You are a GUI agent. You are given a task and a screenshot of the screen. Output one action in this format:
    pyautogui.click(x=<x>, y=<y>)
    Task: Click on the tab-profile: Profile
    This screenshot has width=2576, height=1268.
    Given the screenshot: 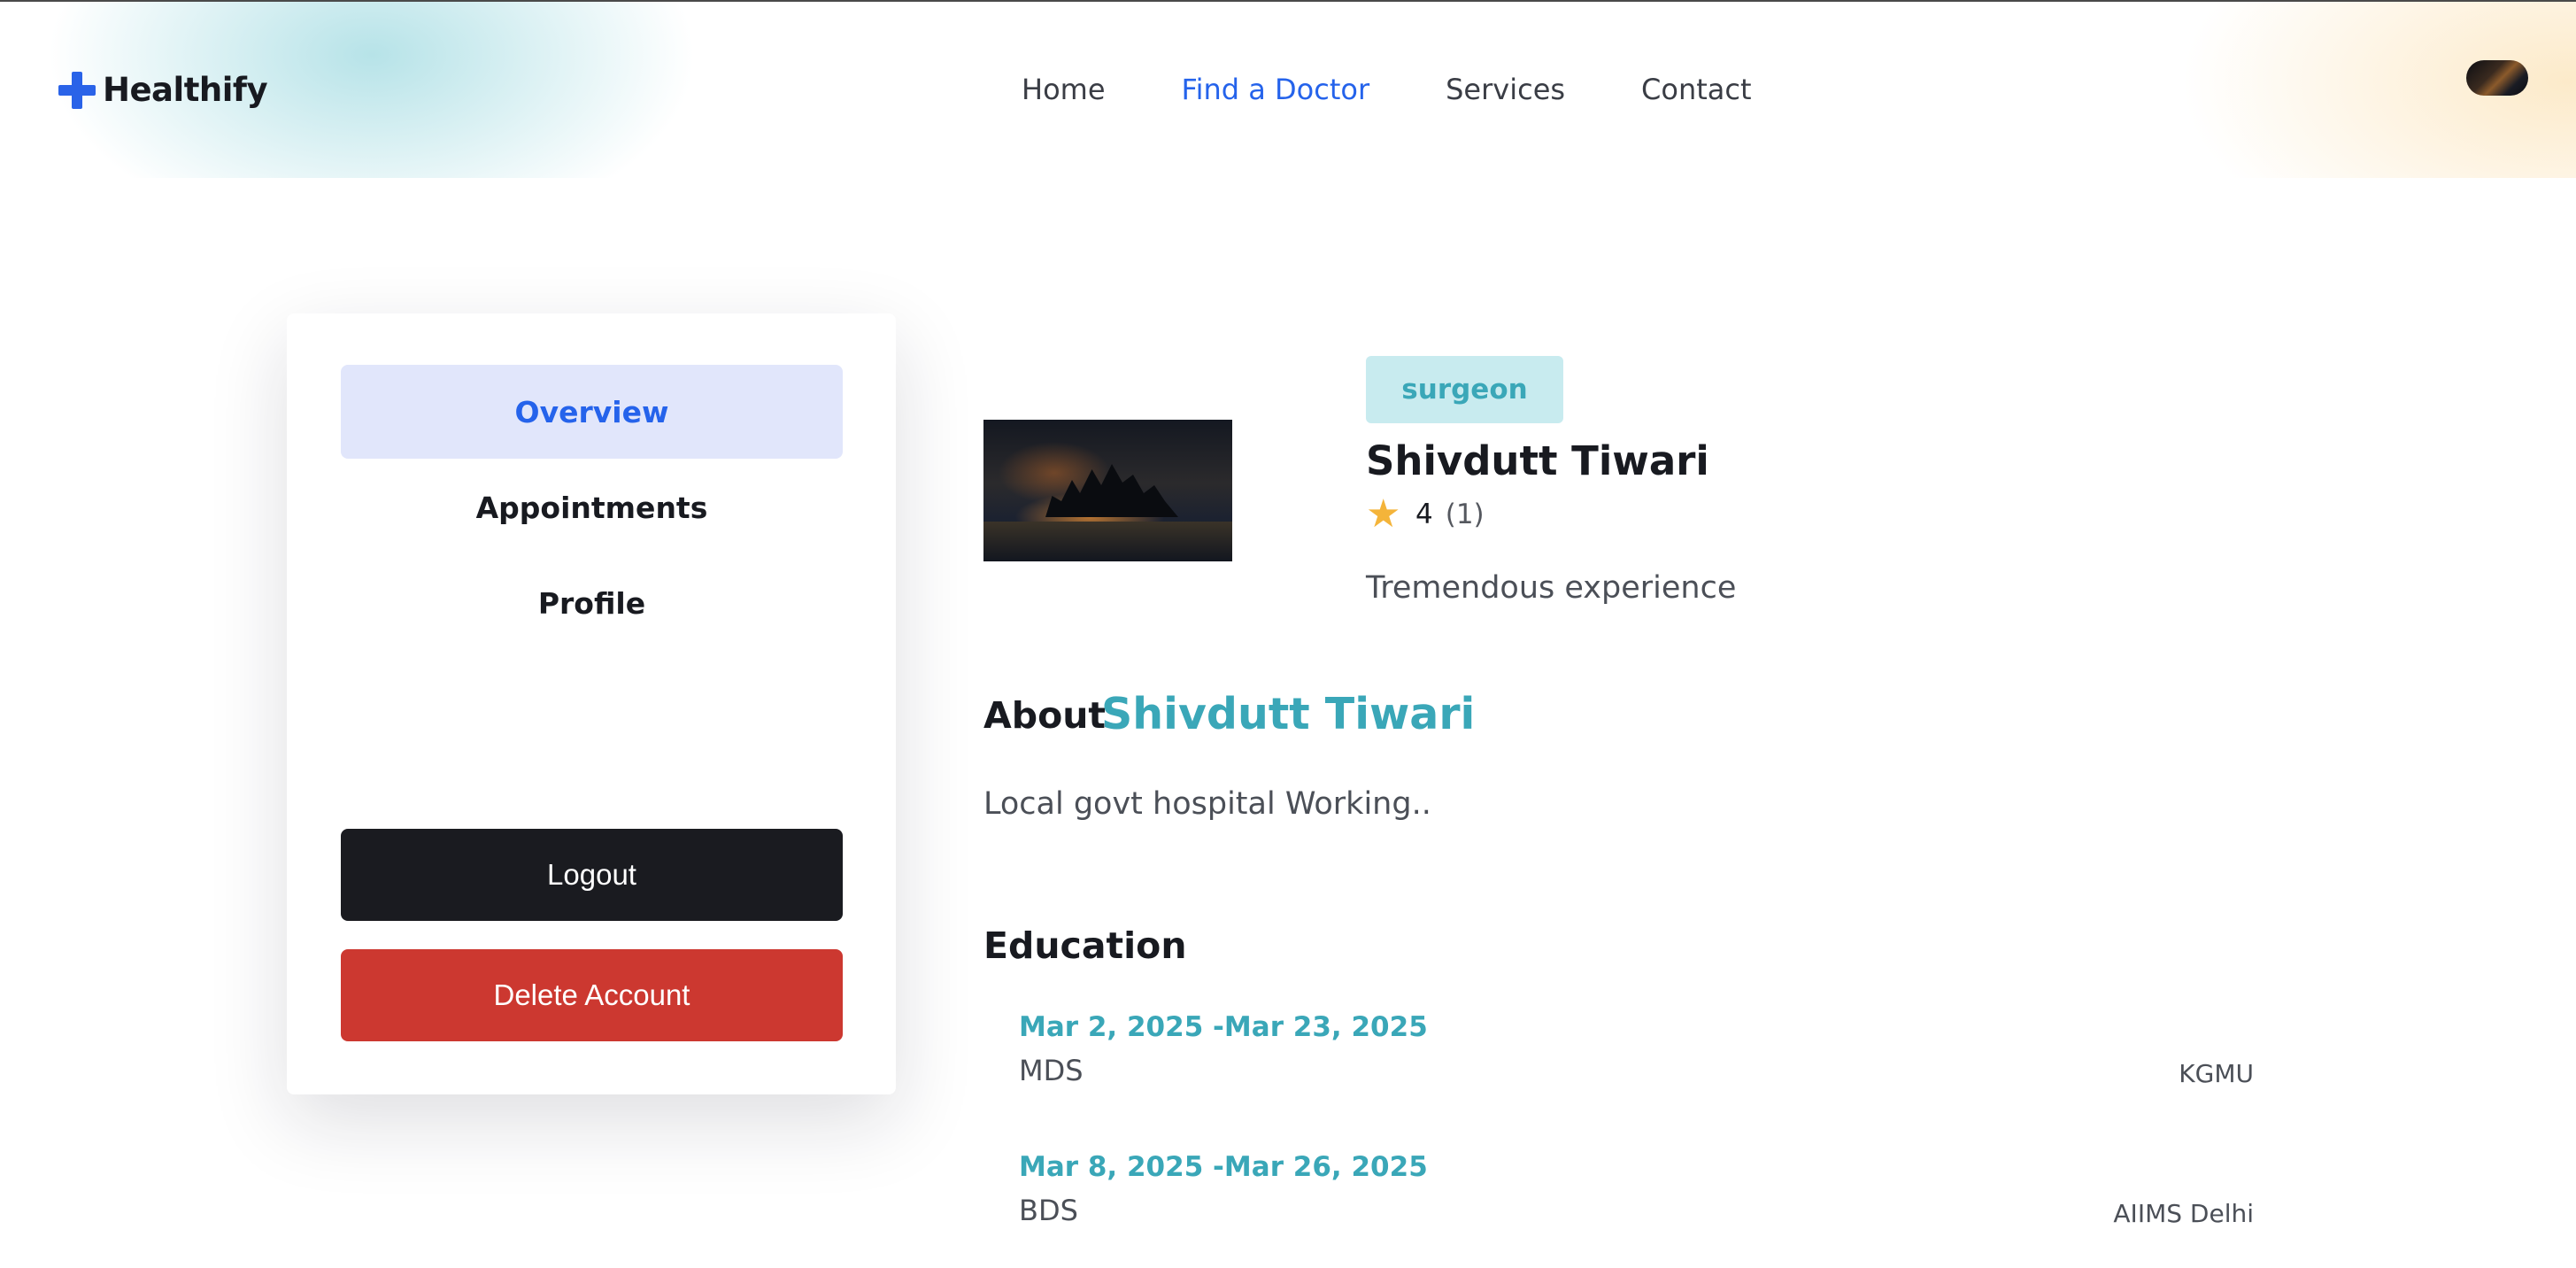 What is the action you would take?
    pyautogui.click(x=592, y=603)
    